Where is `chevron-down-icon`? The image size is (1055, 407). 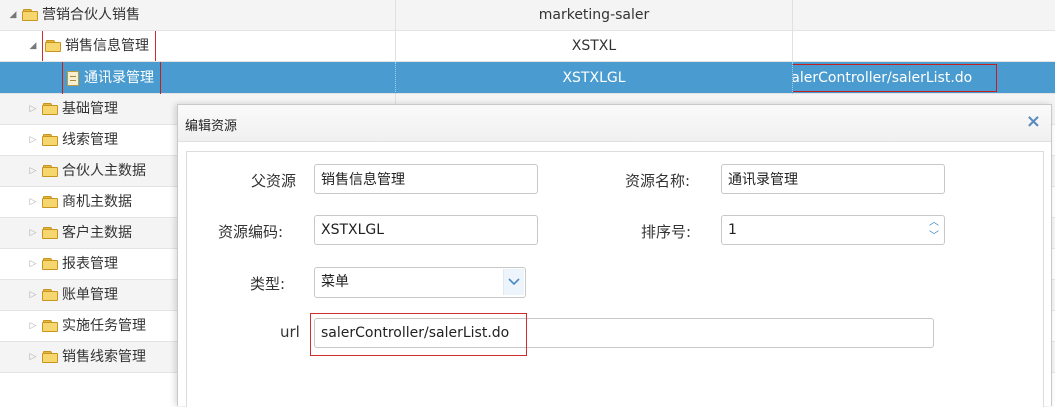 chevron-down-icon is located at coordinates (513, 282).